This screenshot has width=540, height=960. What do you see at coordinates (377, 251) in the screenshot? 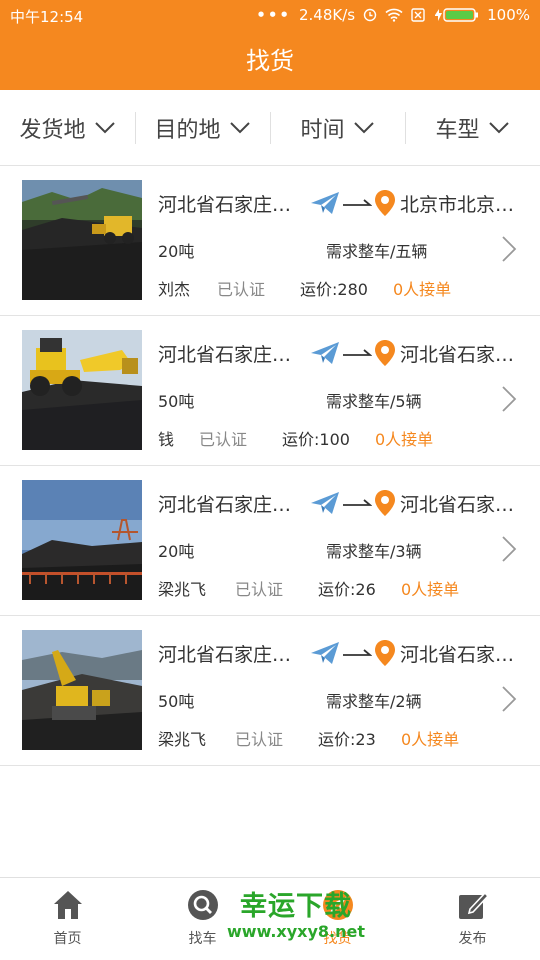
I see `vehicle-need: 需求整车/五辆` at bounding box center [377, 251].